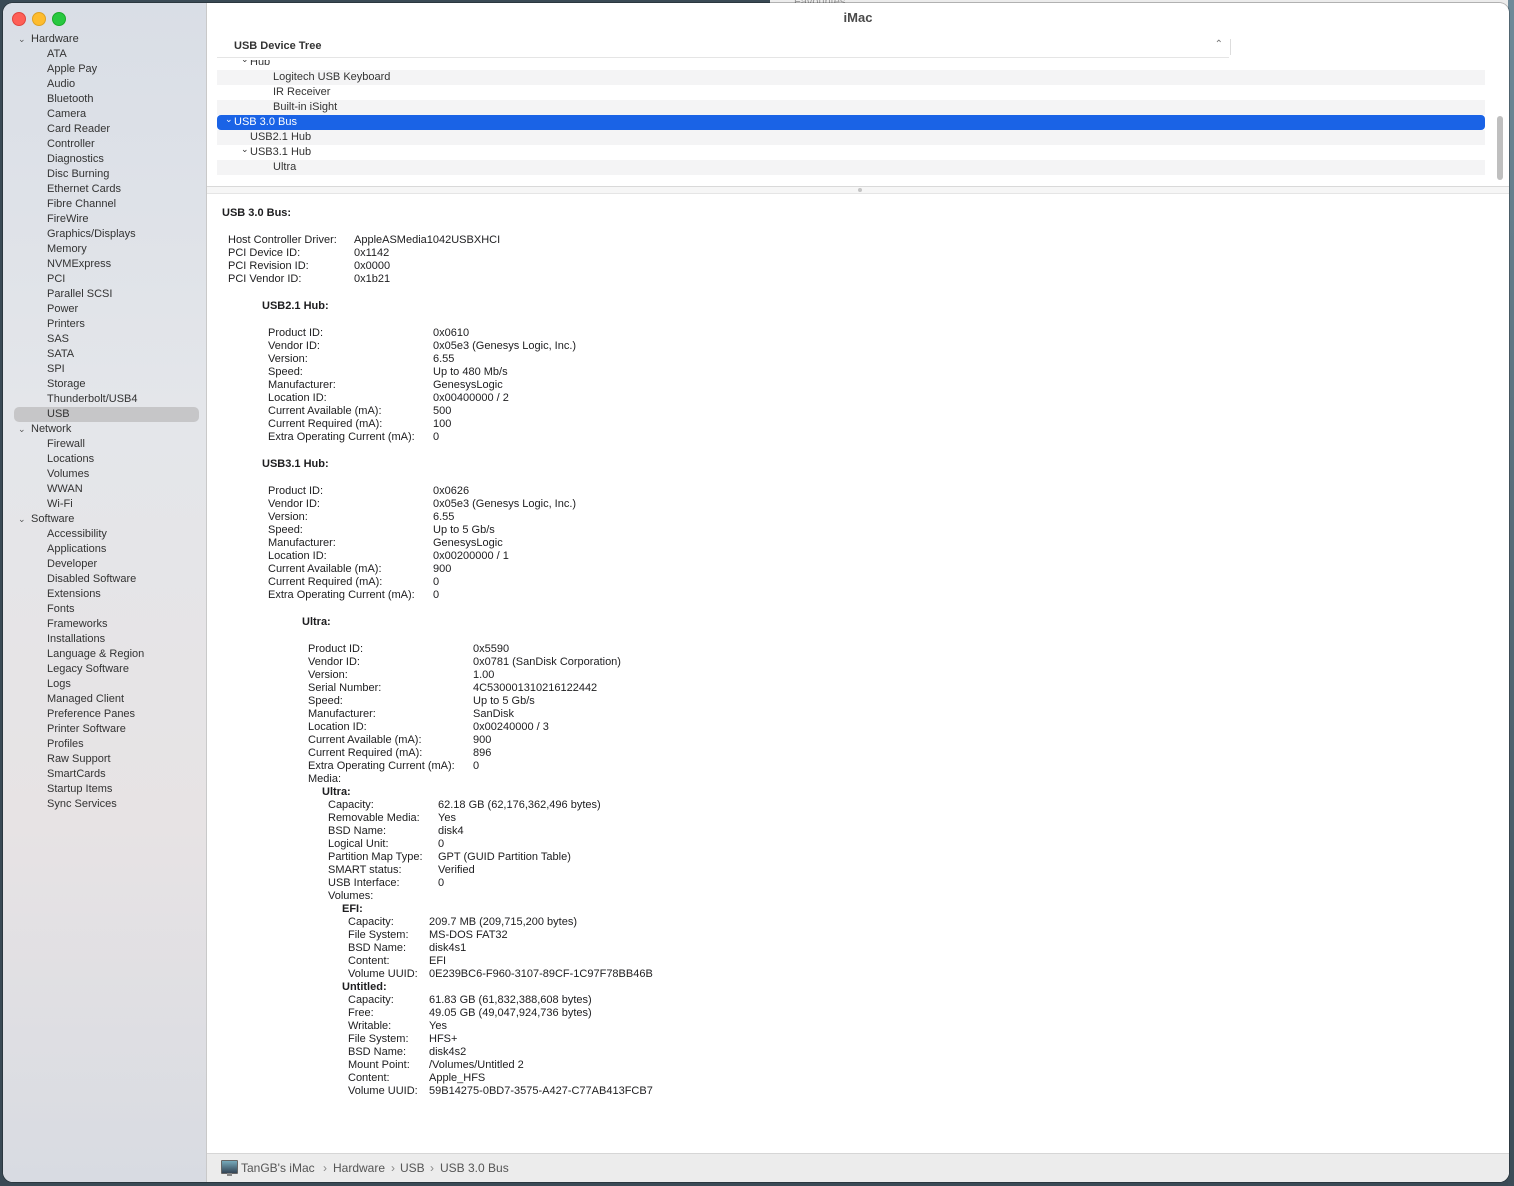 This screenshot has width=1514, height=1186. What do you see at coordinates (104, 69) in the screenshot?
I see `sidebar-item-apple-pay: Apple Pay` at bounding box center [104, 69].